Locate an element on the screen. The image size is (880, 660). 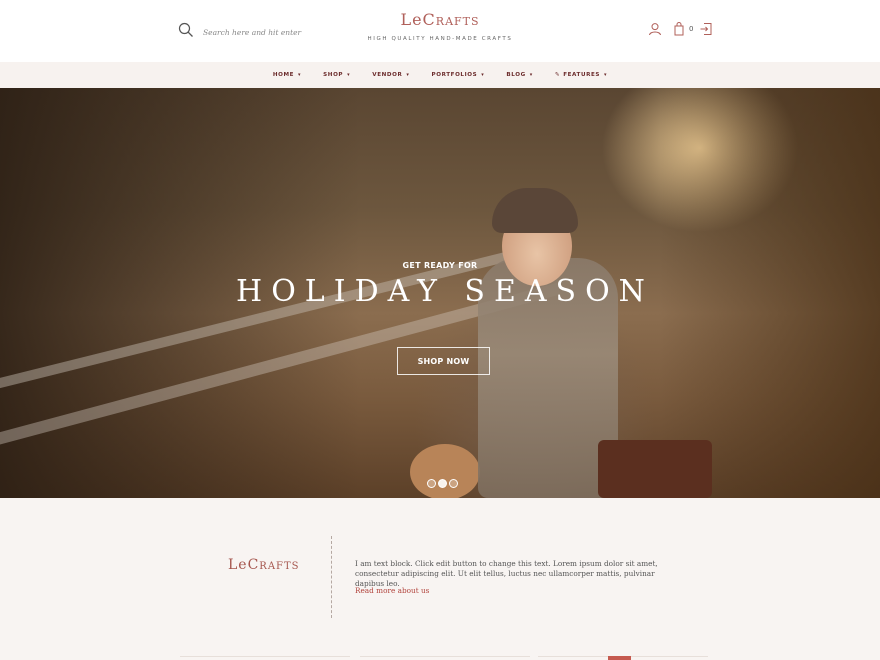
about-logo: LeCrafts is located at coordinates (264, 565).